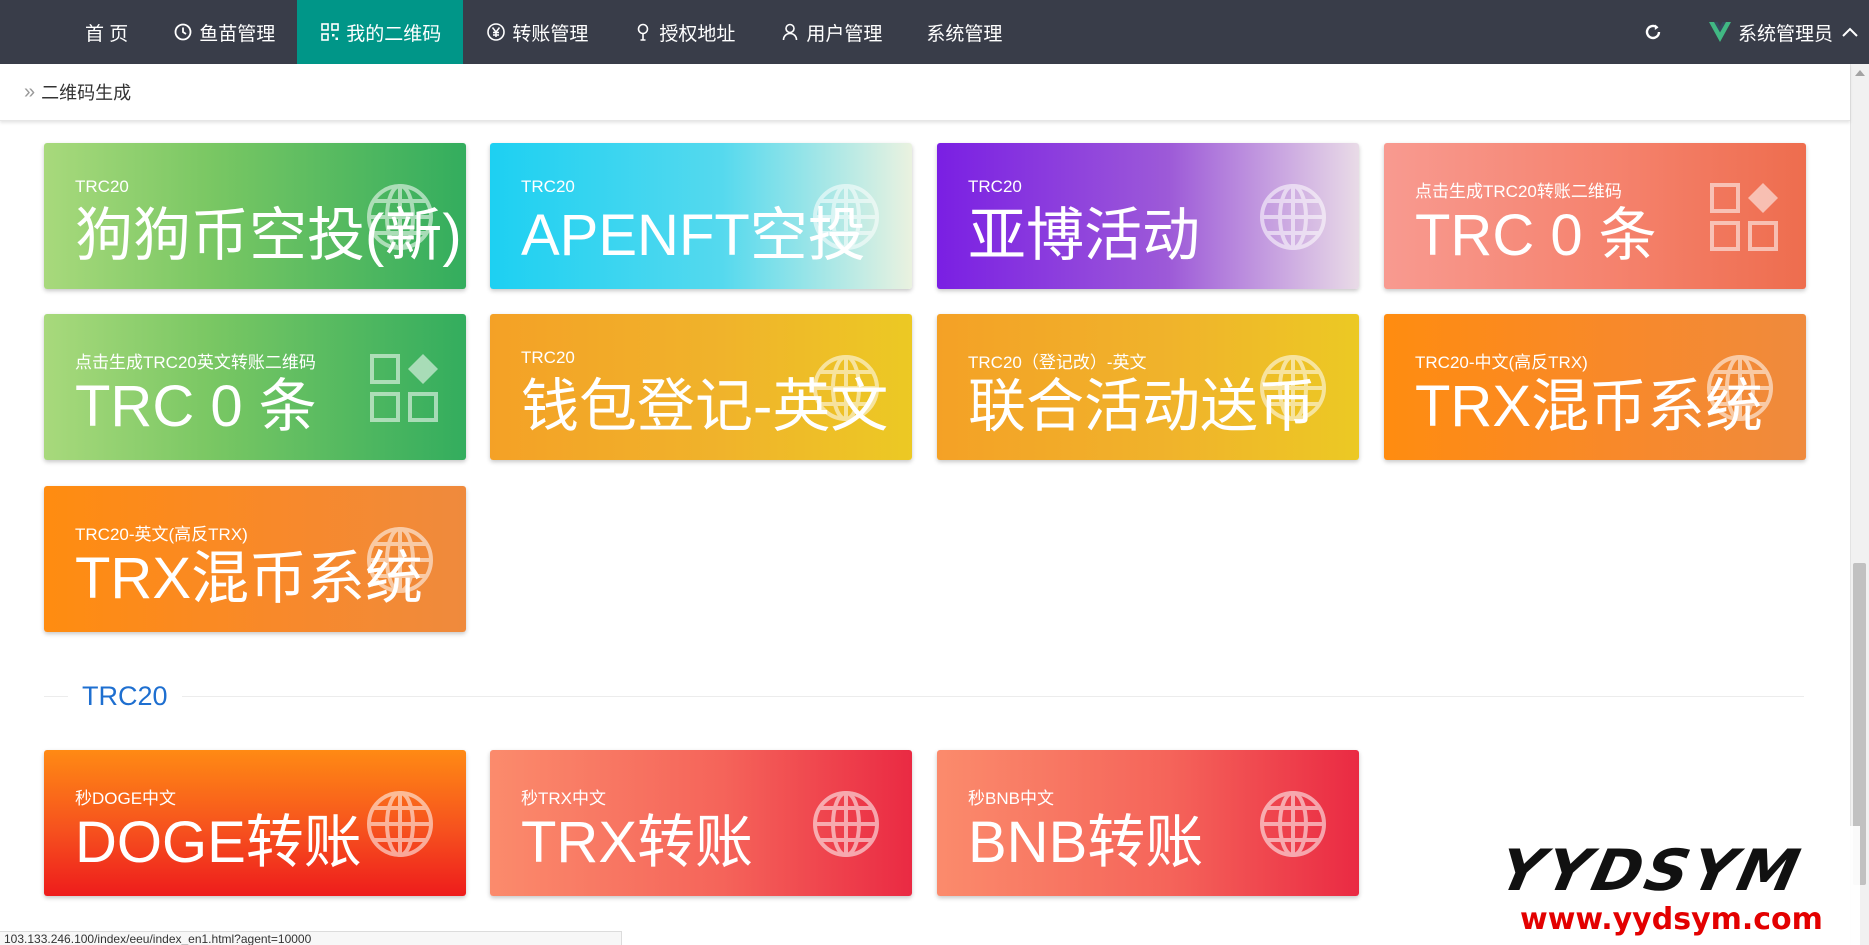 This screenshot has height=945, width=1869. I want to click on nav-fish-management: 鱼苗管理, so click(223, 32).